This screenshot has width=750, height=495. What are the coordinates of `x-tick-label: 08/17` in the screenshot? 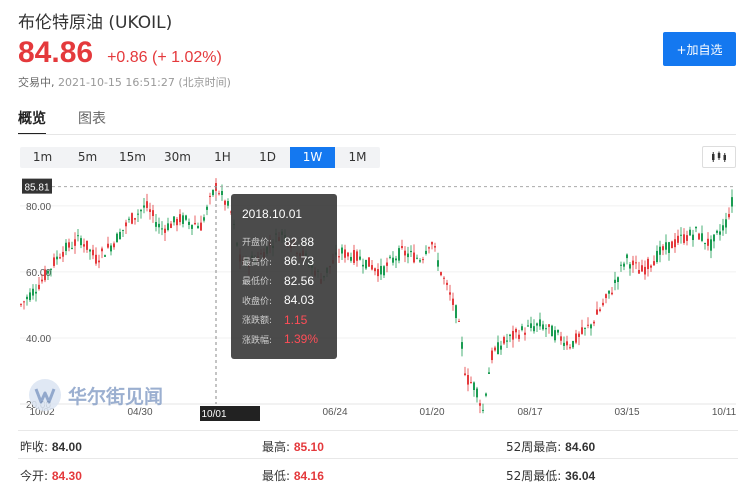 It's located at (529, 412).